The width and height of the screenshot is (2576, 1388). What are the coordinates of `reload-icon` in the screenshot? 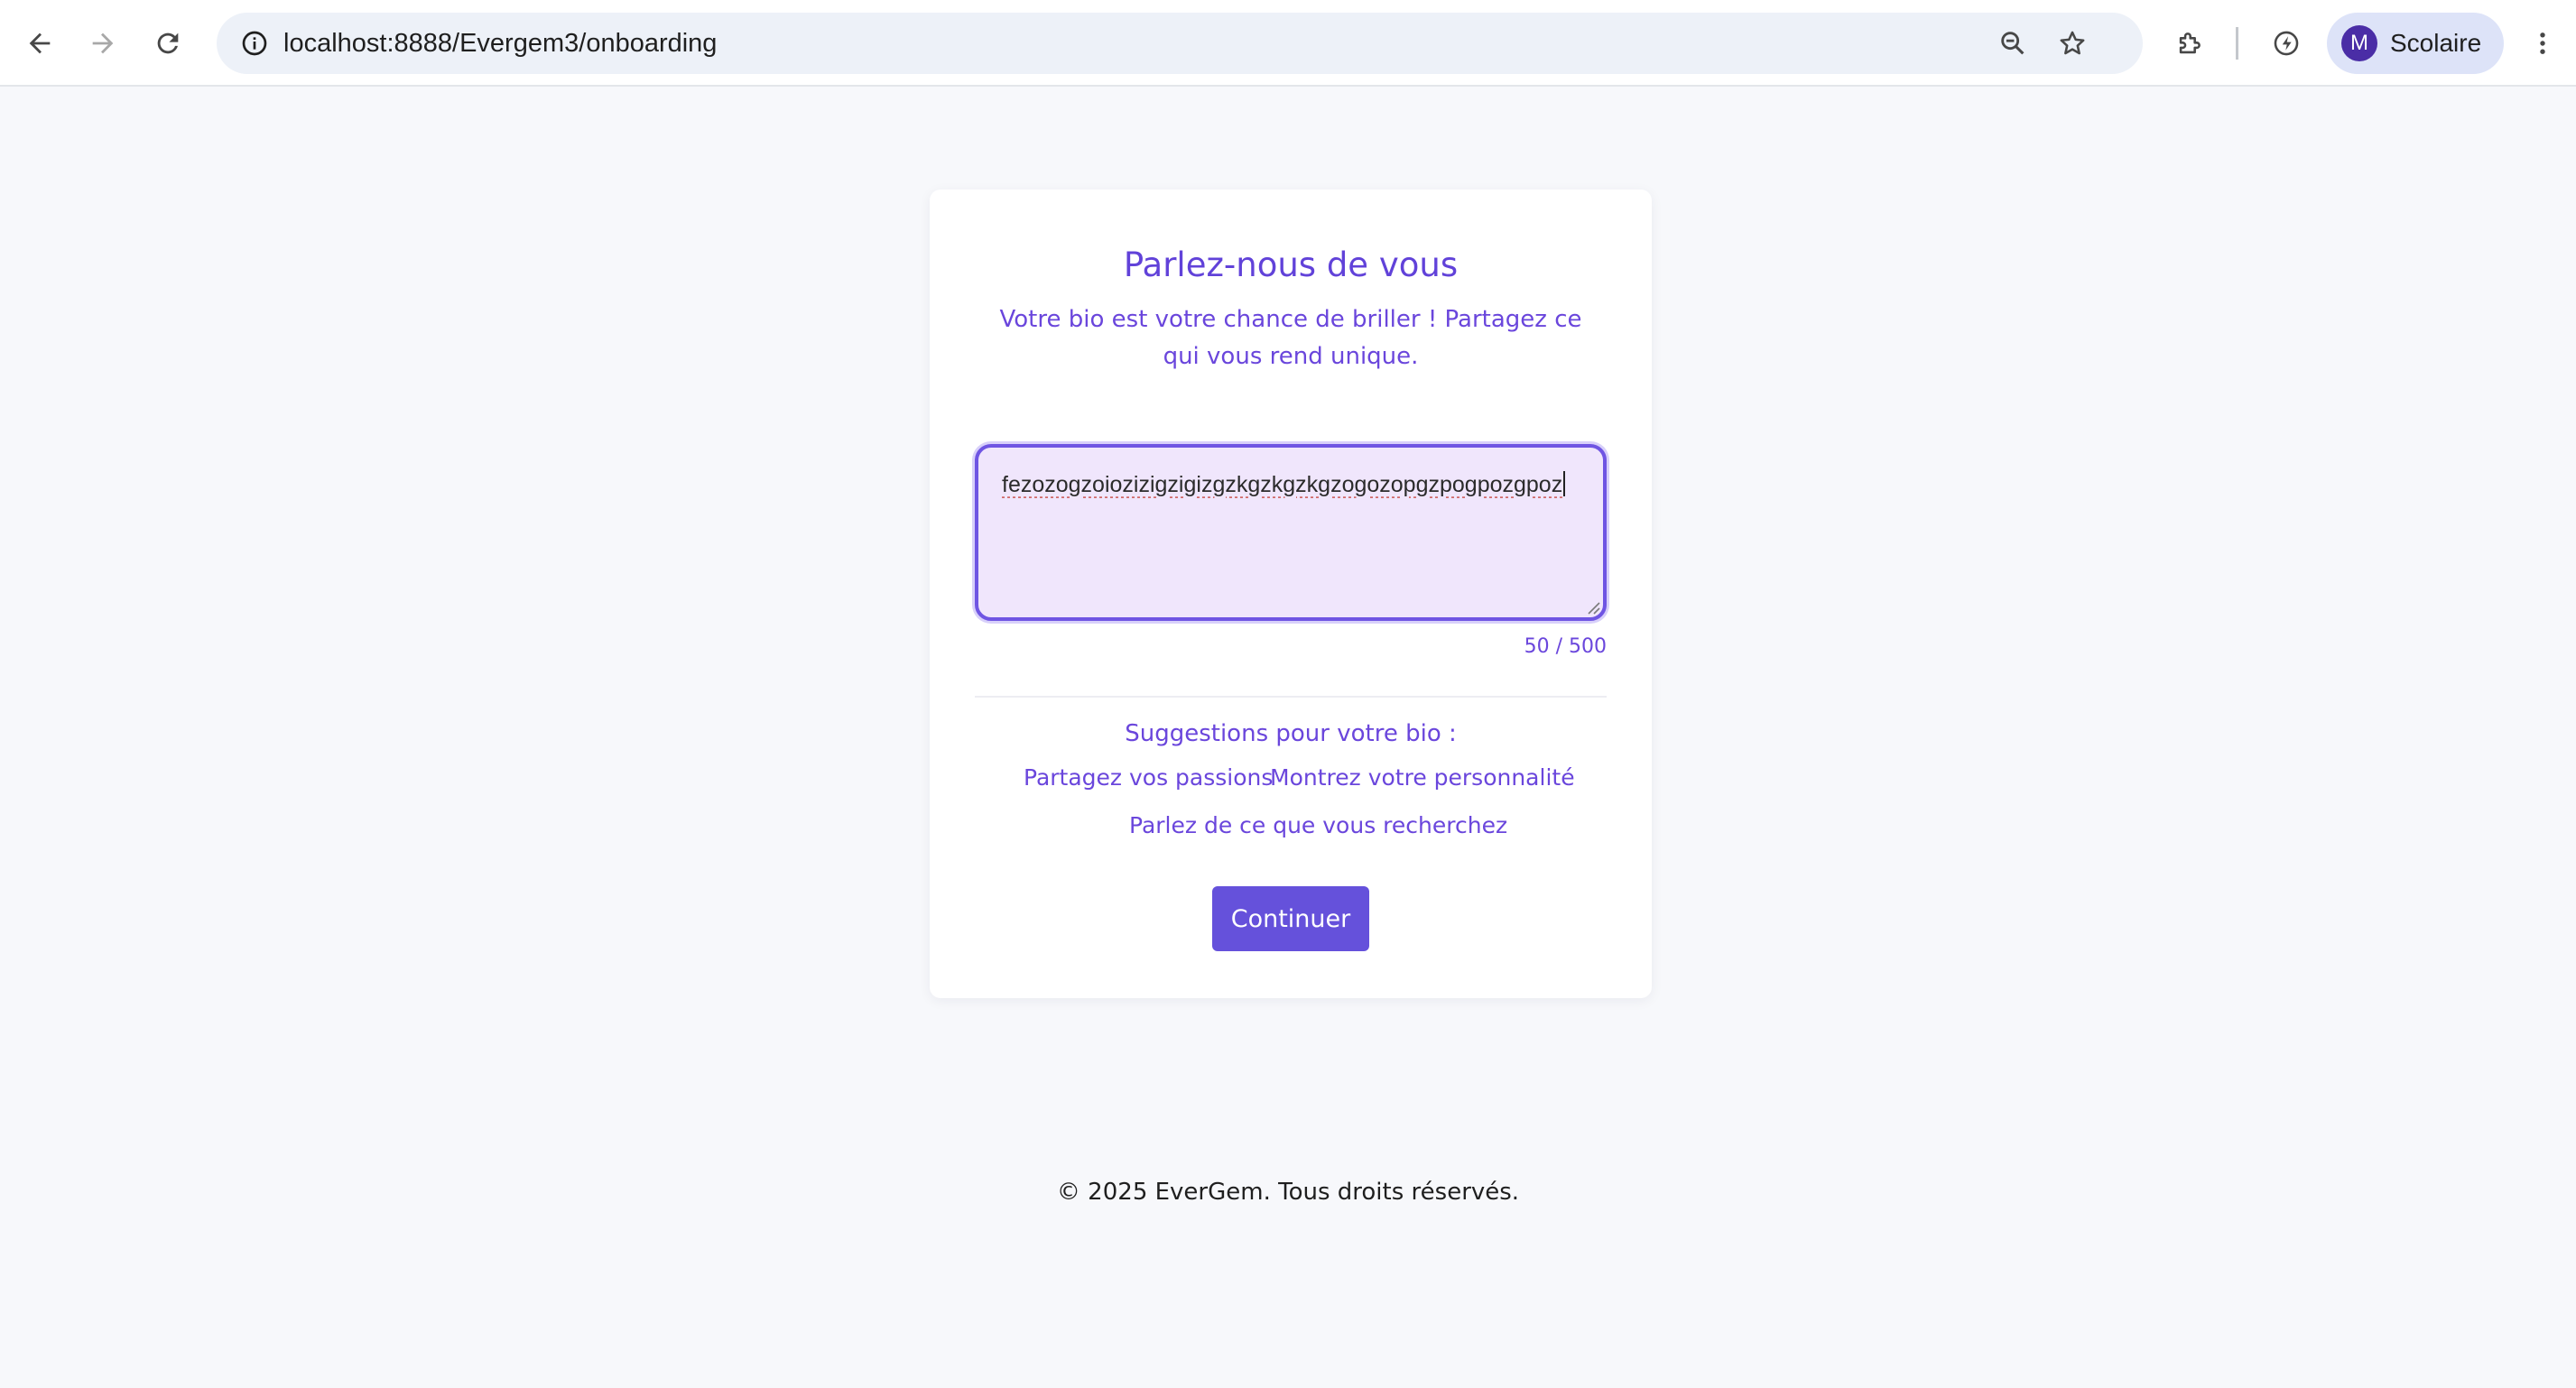 It's located at (168, 43).